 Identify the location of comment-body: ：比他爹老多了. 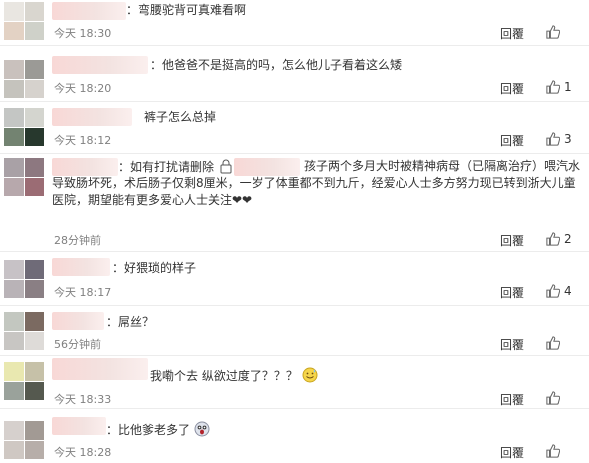
(158, 430).